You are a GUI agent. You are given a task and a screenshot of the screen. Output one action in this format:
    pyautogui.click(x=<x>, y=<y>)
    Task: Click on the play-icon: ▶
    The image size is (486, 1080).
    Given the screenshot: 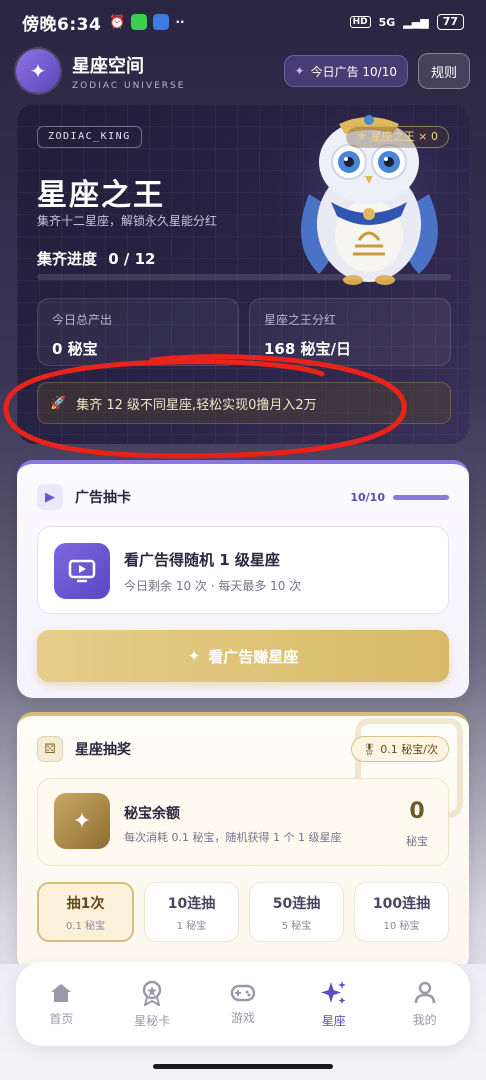 What is the action you would take?
    pyautogui.click(x=50, y=497)
    